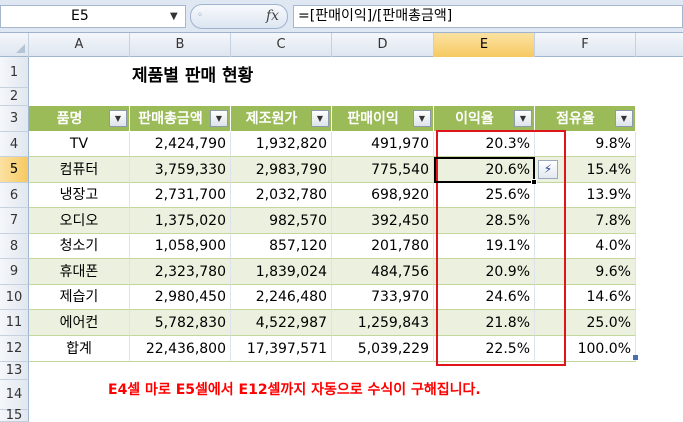 The width and height of the screenshot is (683, 422). Describe the element at coordinates (635, 357) in the screenshot. I see `table-resize-handle` at that location.